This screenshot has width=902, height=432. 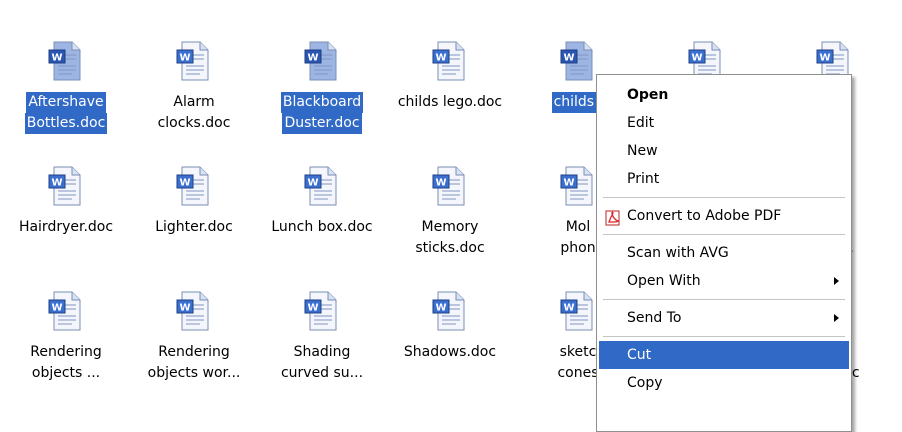 I want to click on file-label-line: Aftershave, so click(x=66, y=102).